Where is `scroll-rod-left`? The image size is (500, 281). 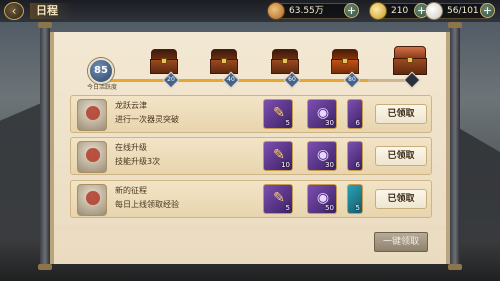 scroll-rod-left is located at coordinates (45, 146).